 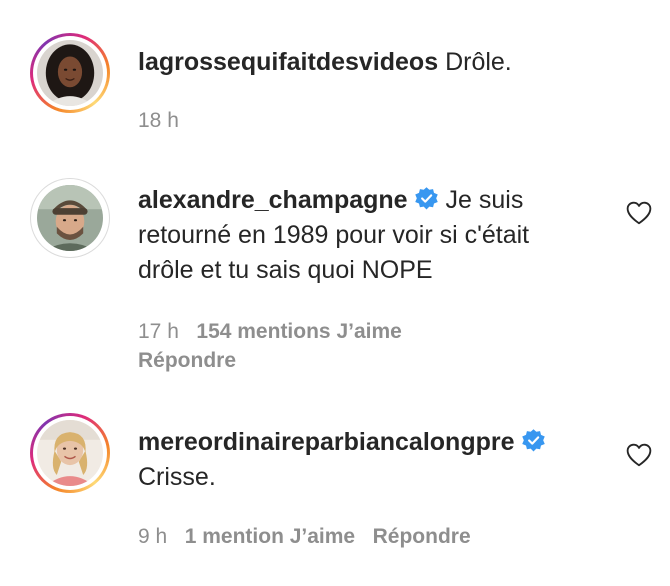 I want to click on comment-meta: 17 h 154 mentions J’aime, so click(x=270, y=332).